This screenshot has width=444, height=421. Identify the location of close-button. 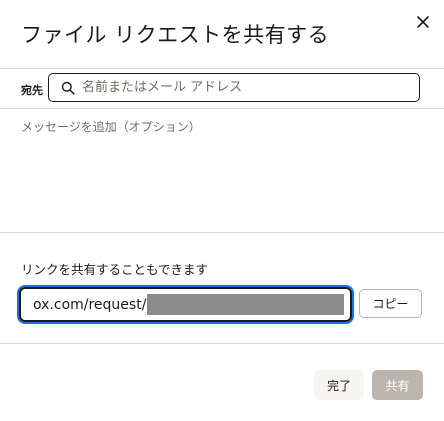
(423, 22).